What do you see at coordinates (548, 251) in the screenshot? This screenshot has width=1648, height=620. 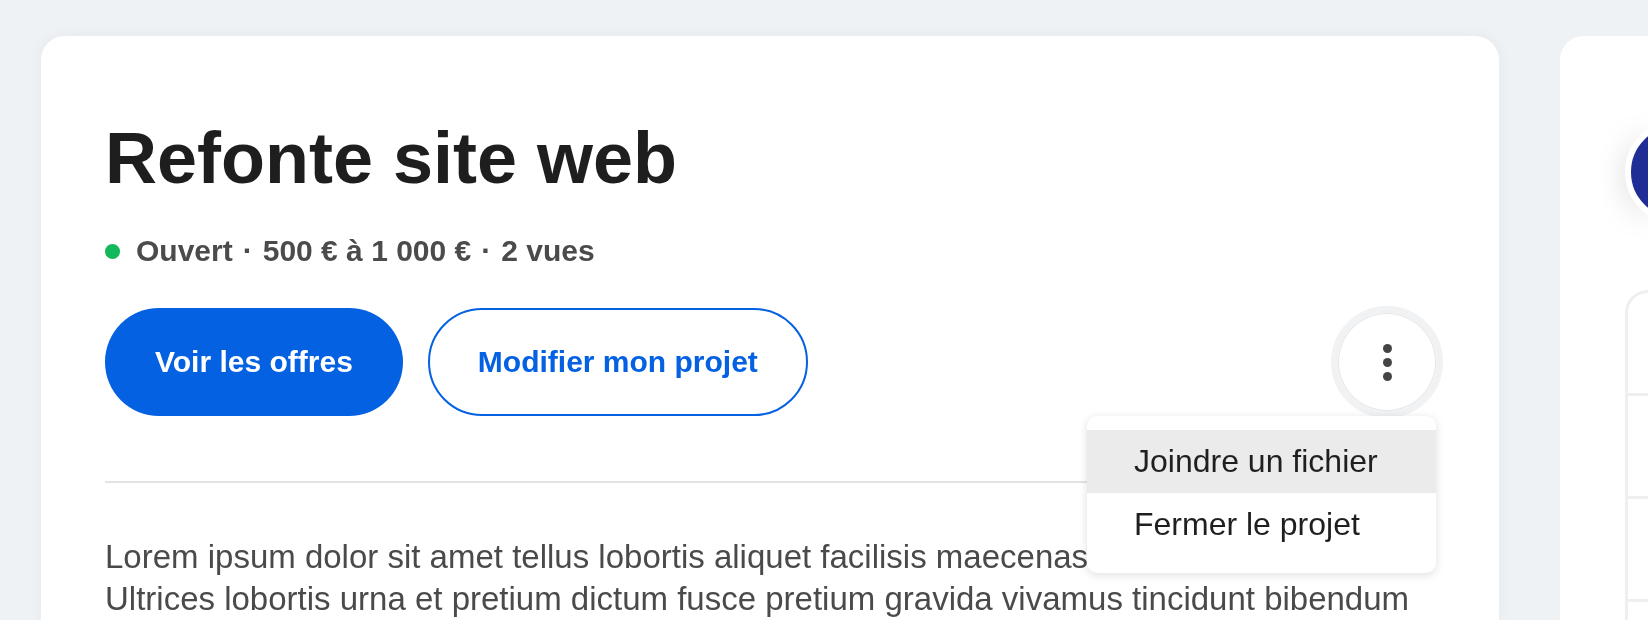 I see `meta-text: 2 vues` at bounding box center [548, 251].